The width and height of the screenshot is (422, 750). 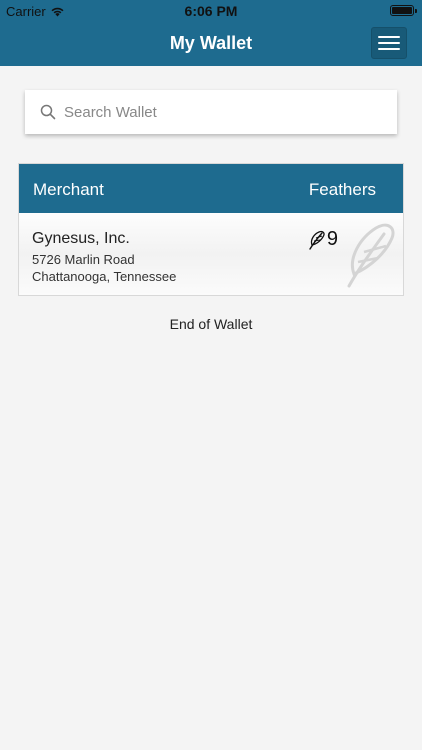 I want to click on battery-icon, so click(x=403, y=10).